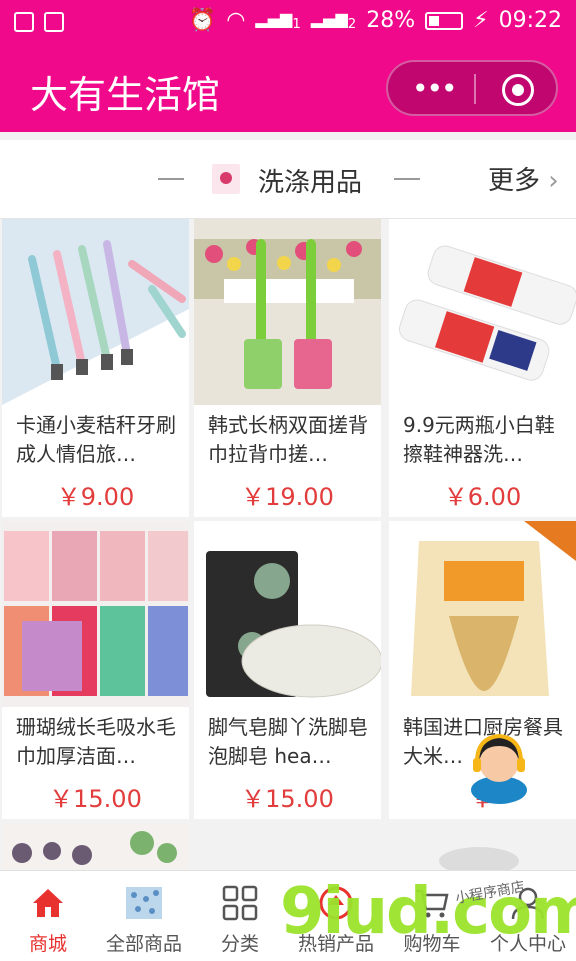 This screenshot has width=576, height=961. Describe the element at coordinates (481, 20) in the screenshot. I see `charging-icon: ⚡` at that location.